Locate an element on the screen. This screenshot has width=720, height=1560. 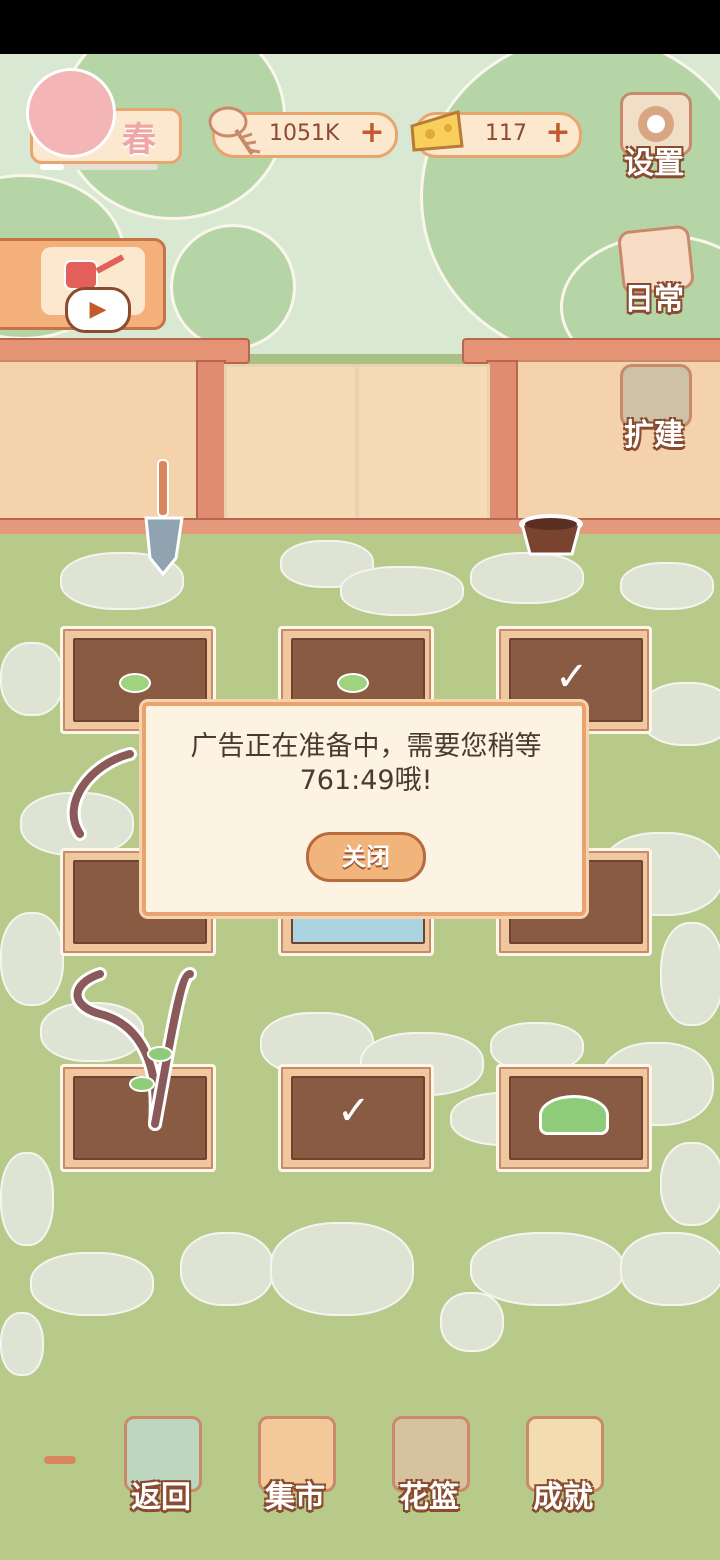
wall-base is located at coordinates (360, 526).